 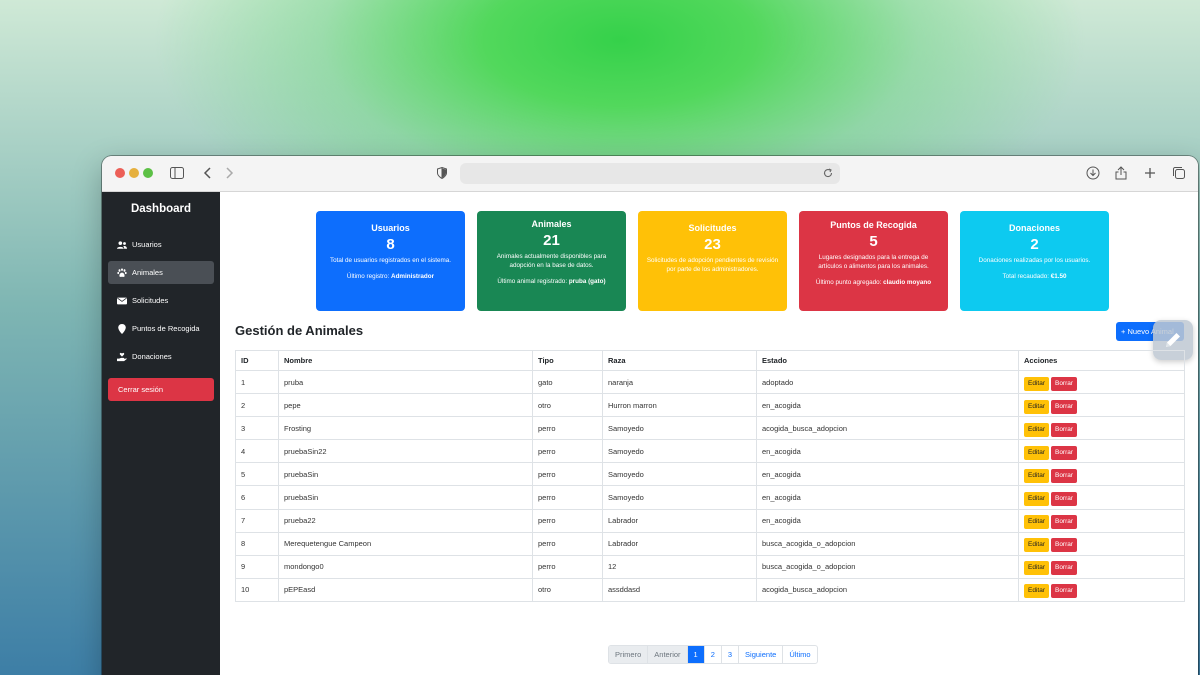 I want to click on header-tipo: Tipo, so click(x=567, y=360).